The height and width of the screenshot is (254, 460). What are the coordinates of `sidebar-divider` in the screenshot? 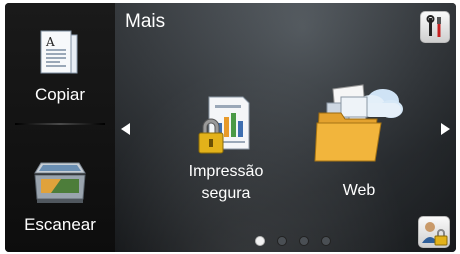 It's located at (60, 124).